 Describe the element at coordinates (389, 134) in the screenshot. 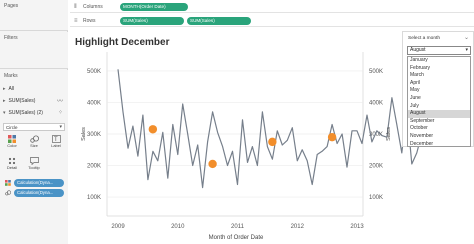

I see `y-axis-title-right: Sales` at that location.